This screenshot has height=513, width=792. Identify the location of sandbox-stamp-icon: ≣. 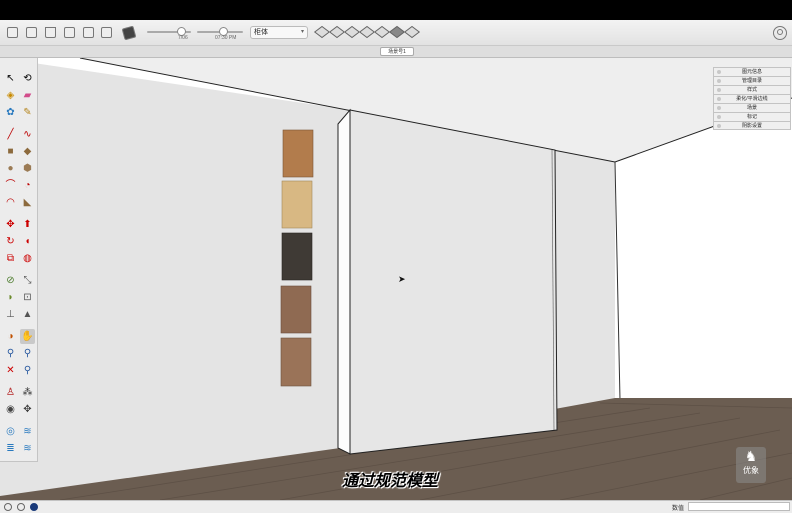
(10, 448).